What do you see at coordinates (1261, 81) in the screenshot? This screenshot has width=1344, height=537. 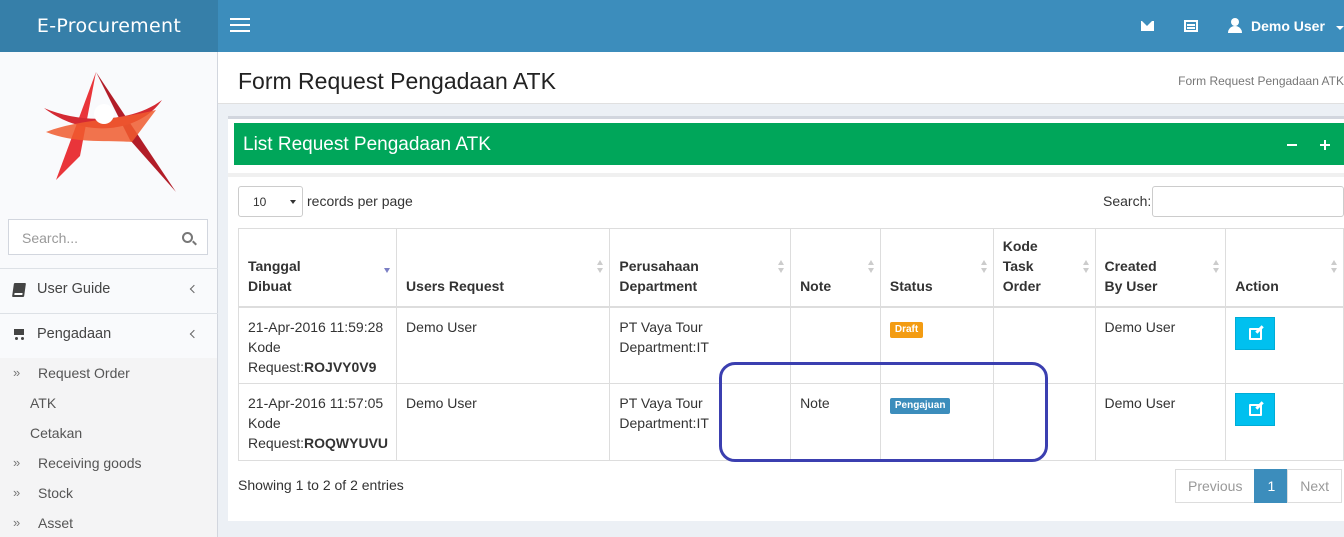 I see `breadcrumb: Form Request Pengadaan ATK` at bounding box center [1261, 81].